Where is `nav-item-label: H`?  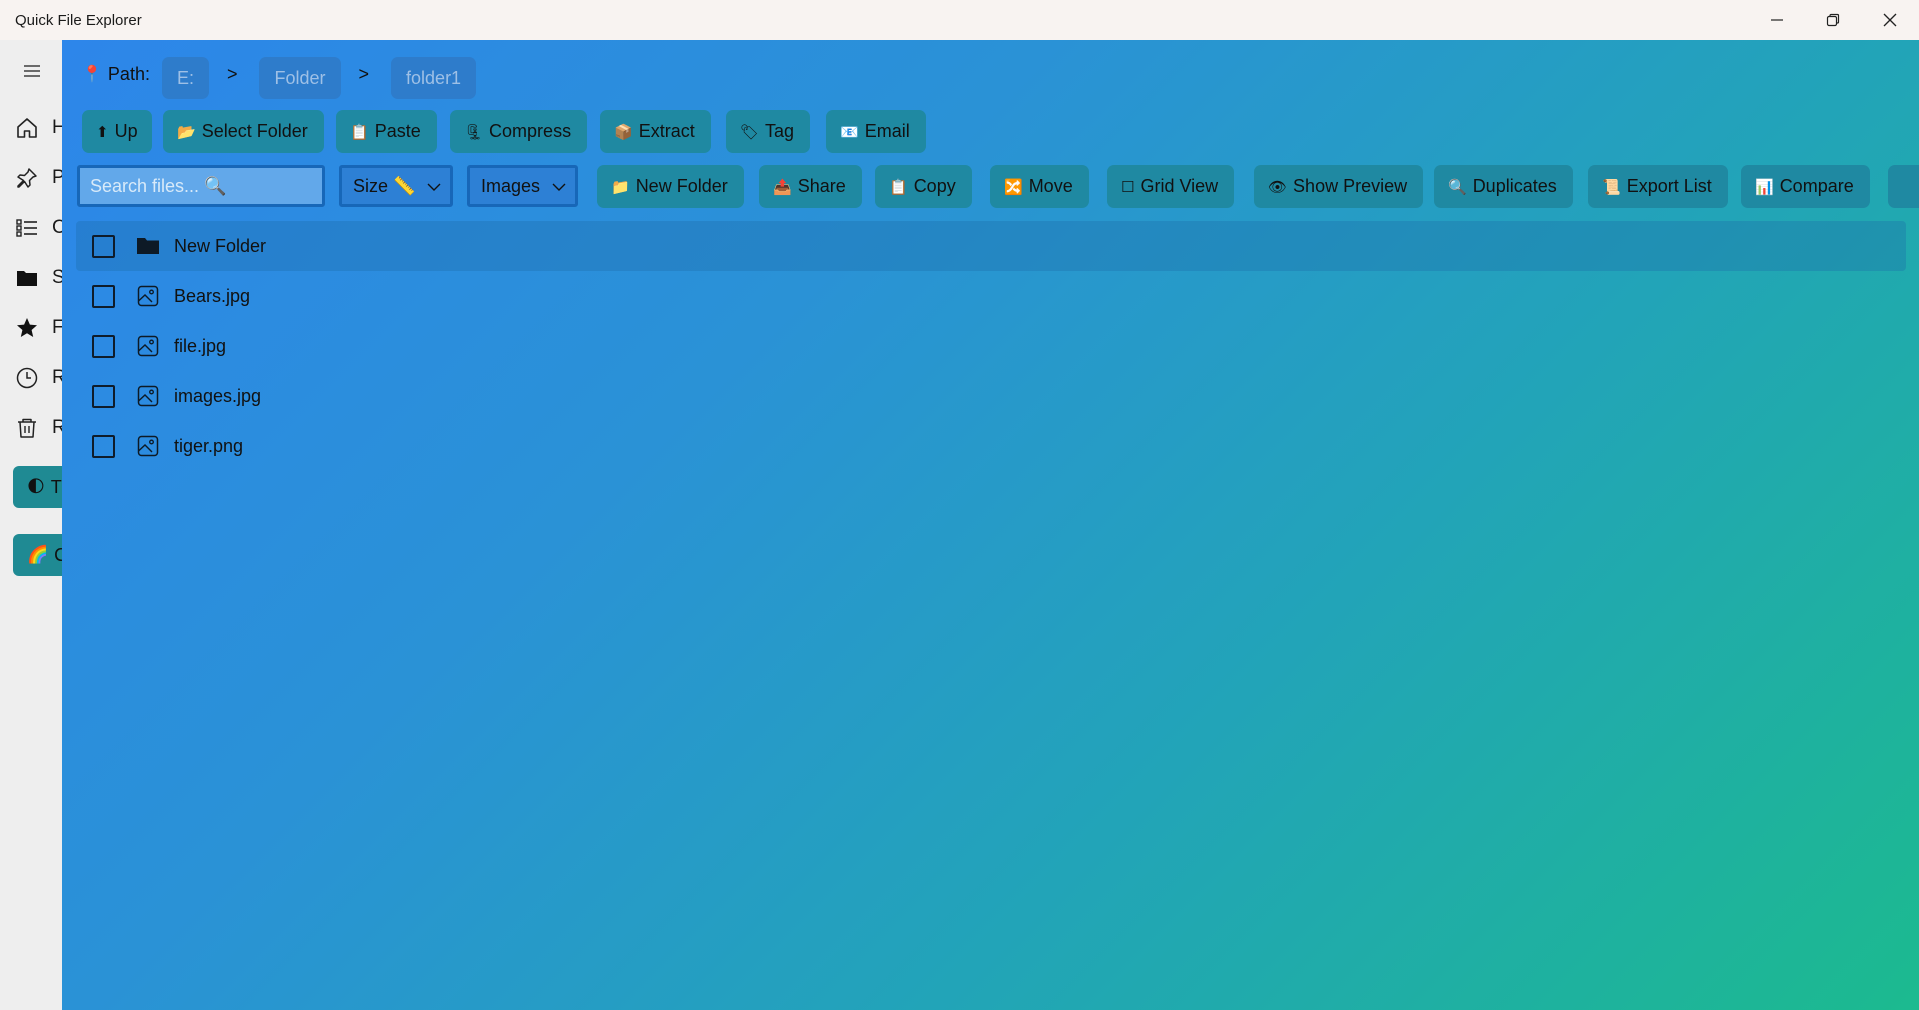 nav-item-label: H is located at coordinates (57, 127).